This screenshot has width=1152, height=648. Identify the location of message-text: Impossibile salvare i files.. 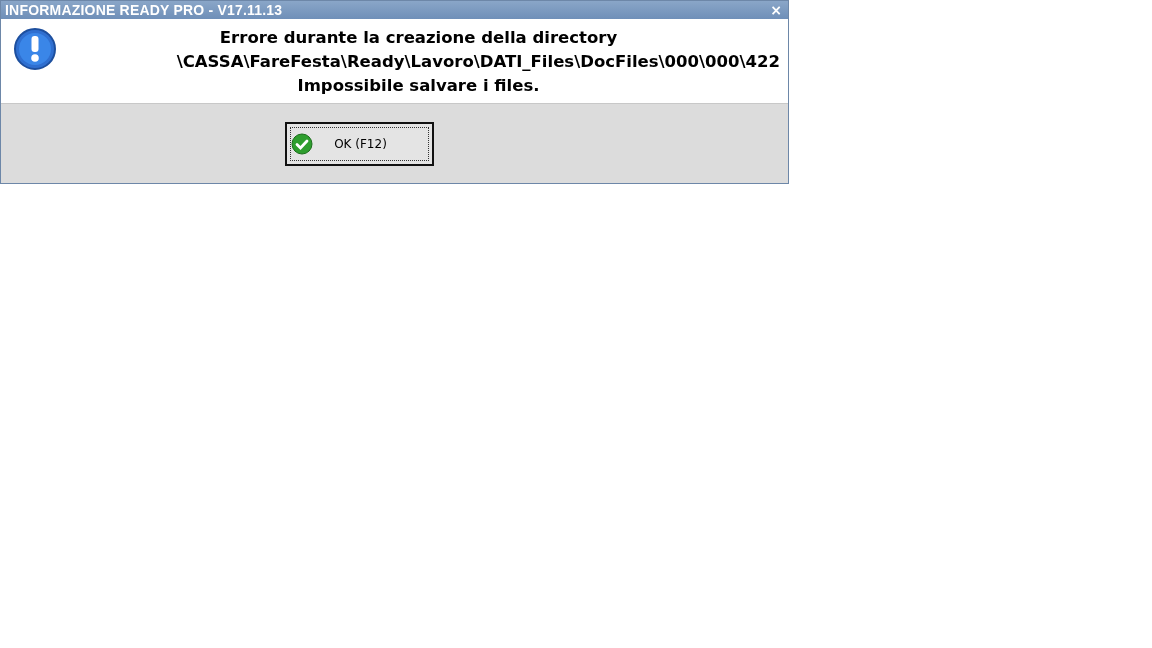
(418, 86).